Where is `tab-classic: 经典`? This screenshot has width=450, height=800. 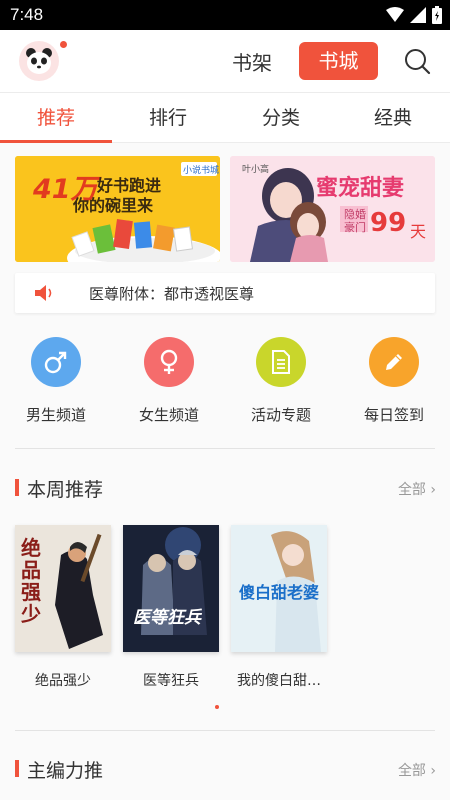
tab-classic: 经典 is located at coordinates (393, 118).